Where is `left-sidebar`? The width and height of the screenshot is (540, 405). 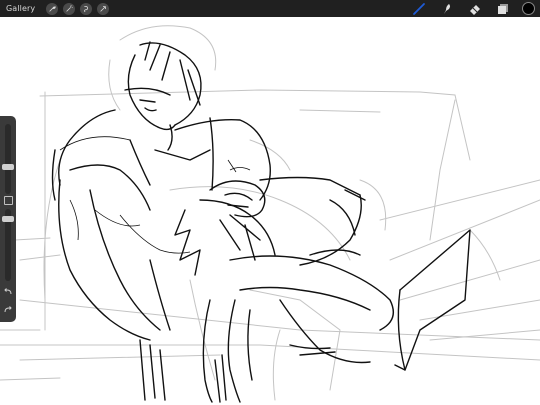
left-sidebar is located at coordinates (8, 219).